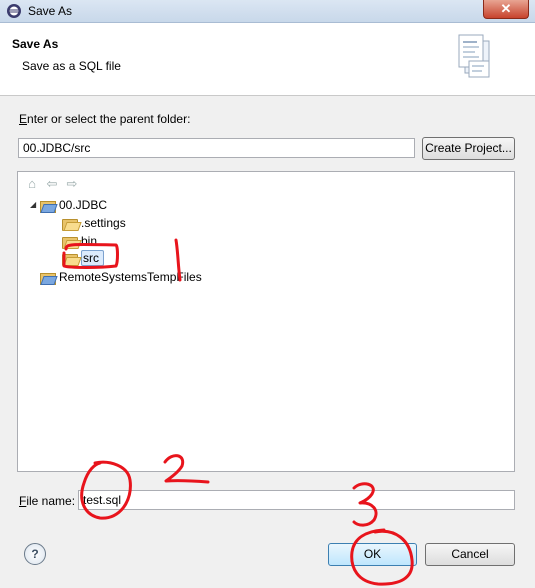  What do you see at coordinates (106, 490) in the screenshot?
I see `annotation-filename-circle` at bounding box center [106, 490].